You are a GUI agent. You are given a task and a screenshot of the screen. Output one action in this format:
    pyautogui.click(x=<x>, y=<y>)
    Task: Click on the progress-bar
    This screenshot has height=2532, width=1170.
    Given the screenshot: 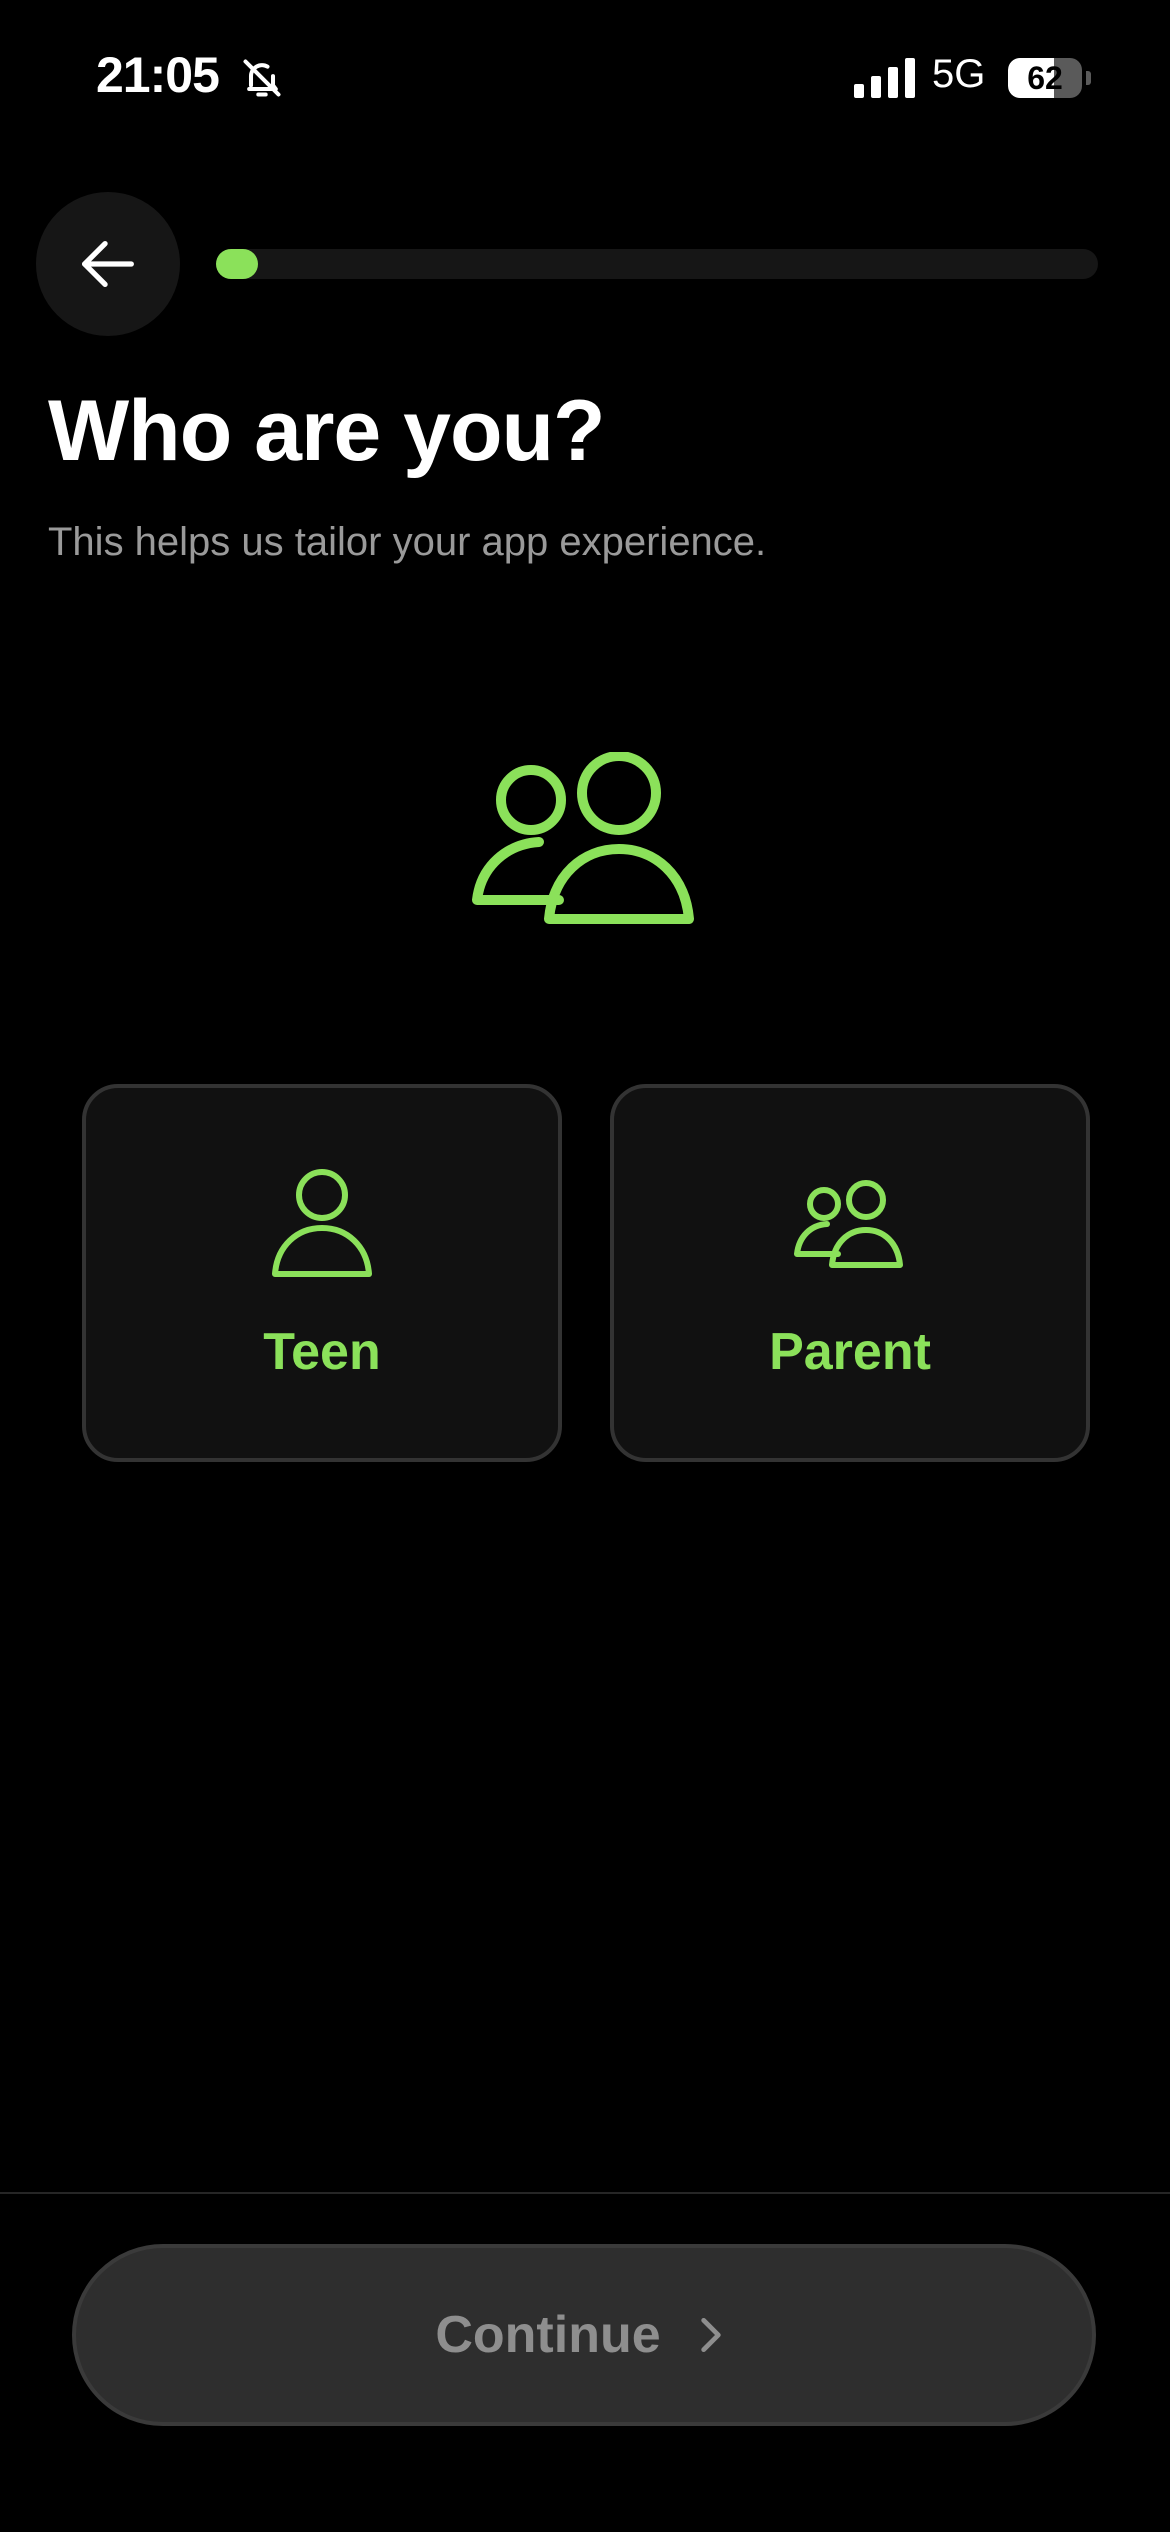 What is the action you would take?
    pyautogui.click(x=657, y=264)
    